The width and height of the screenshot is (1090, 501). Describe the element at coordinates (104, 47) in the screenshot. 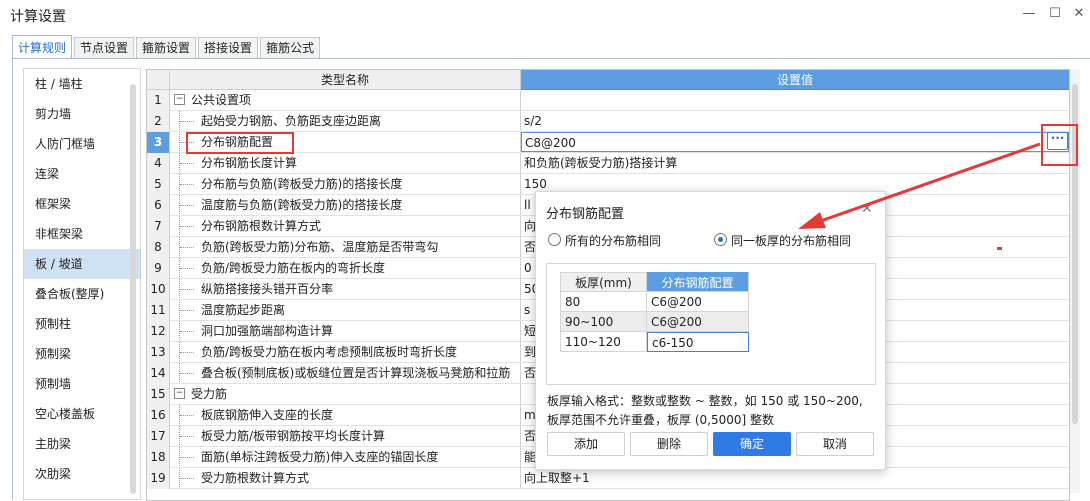

I see `tab-node-settings: 节点设置` at that location.